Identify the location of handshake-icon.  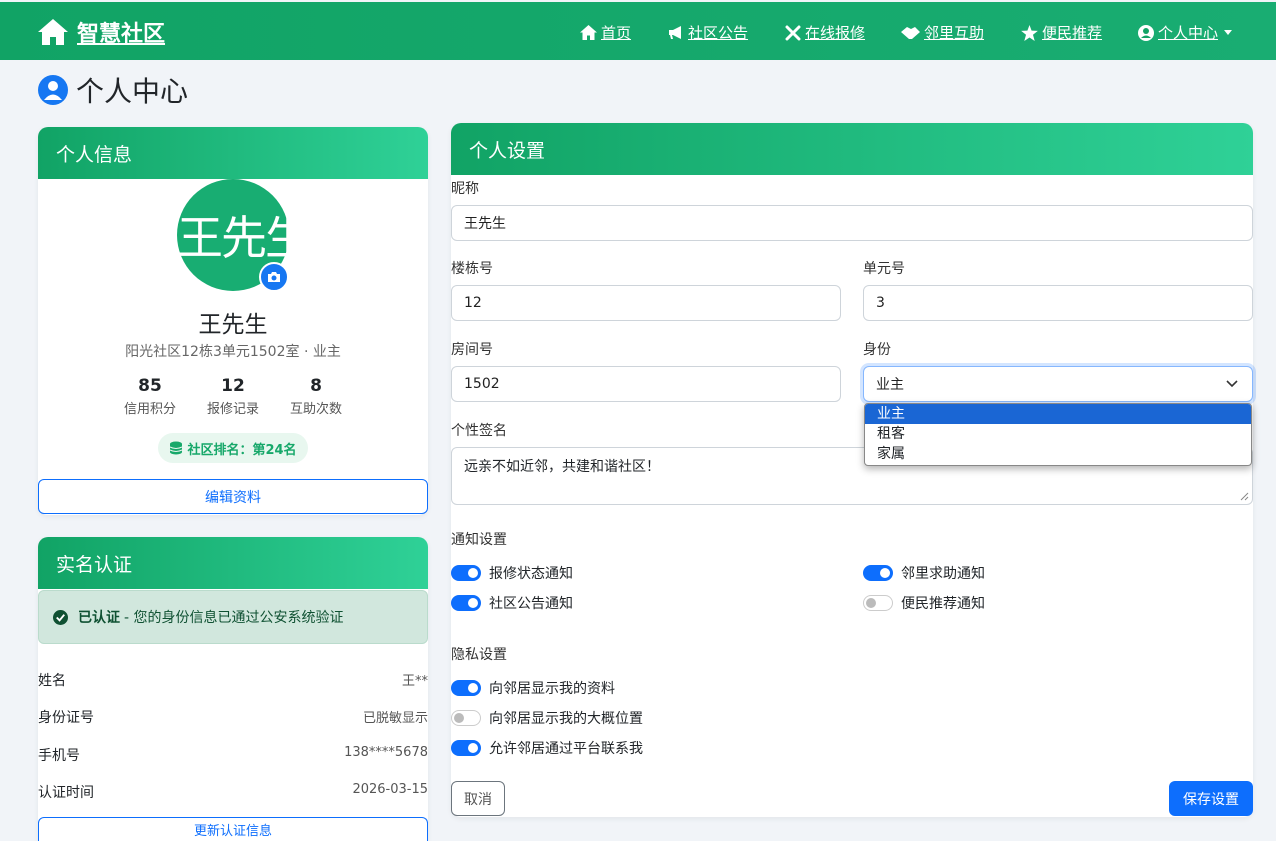
(910, 32).